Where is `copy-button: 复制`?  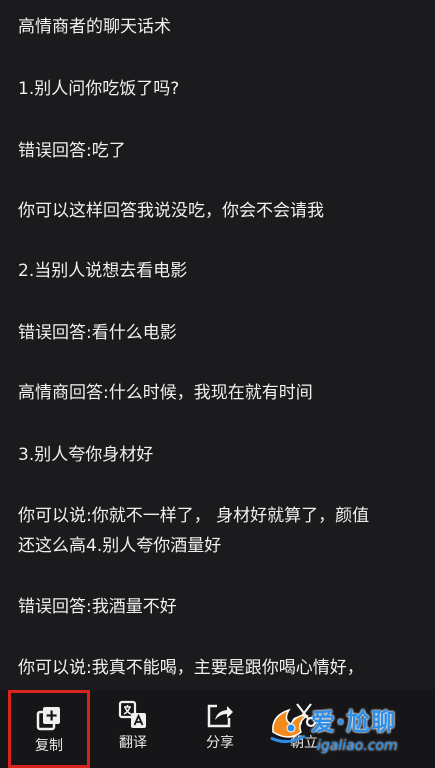
copy-button: 复制 is located at coordinates (49, 729).